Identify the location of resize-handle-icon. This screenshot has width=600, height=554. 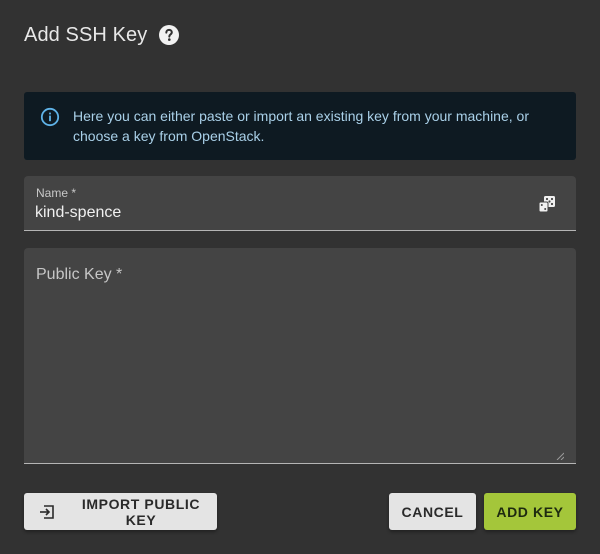
(560, 454).